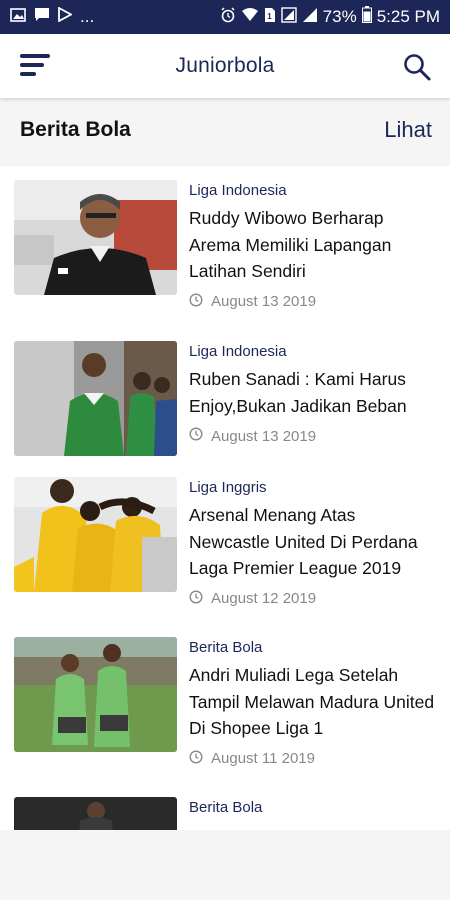 This screenshot has width=450, height=900. I want to click on section-title: Berita Bola, so click(75, 129).